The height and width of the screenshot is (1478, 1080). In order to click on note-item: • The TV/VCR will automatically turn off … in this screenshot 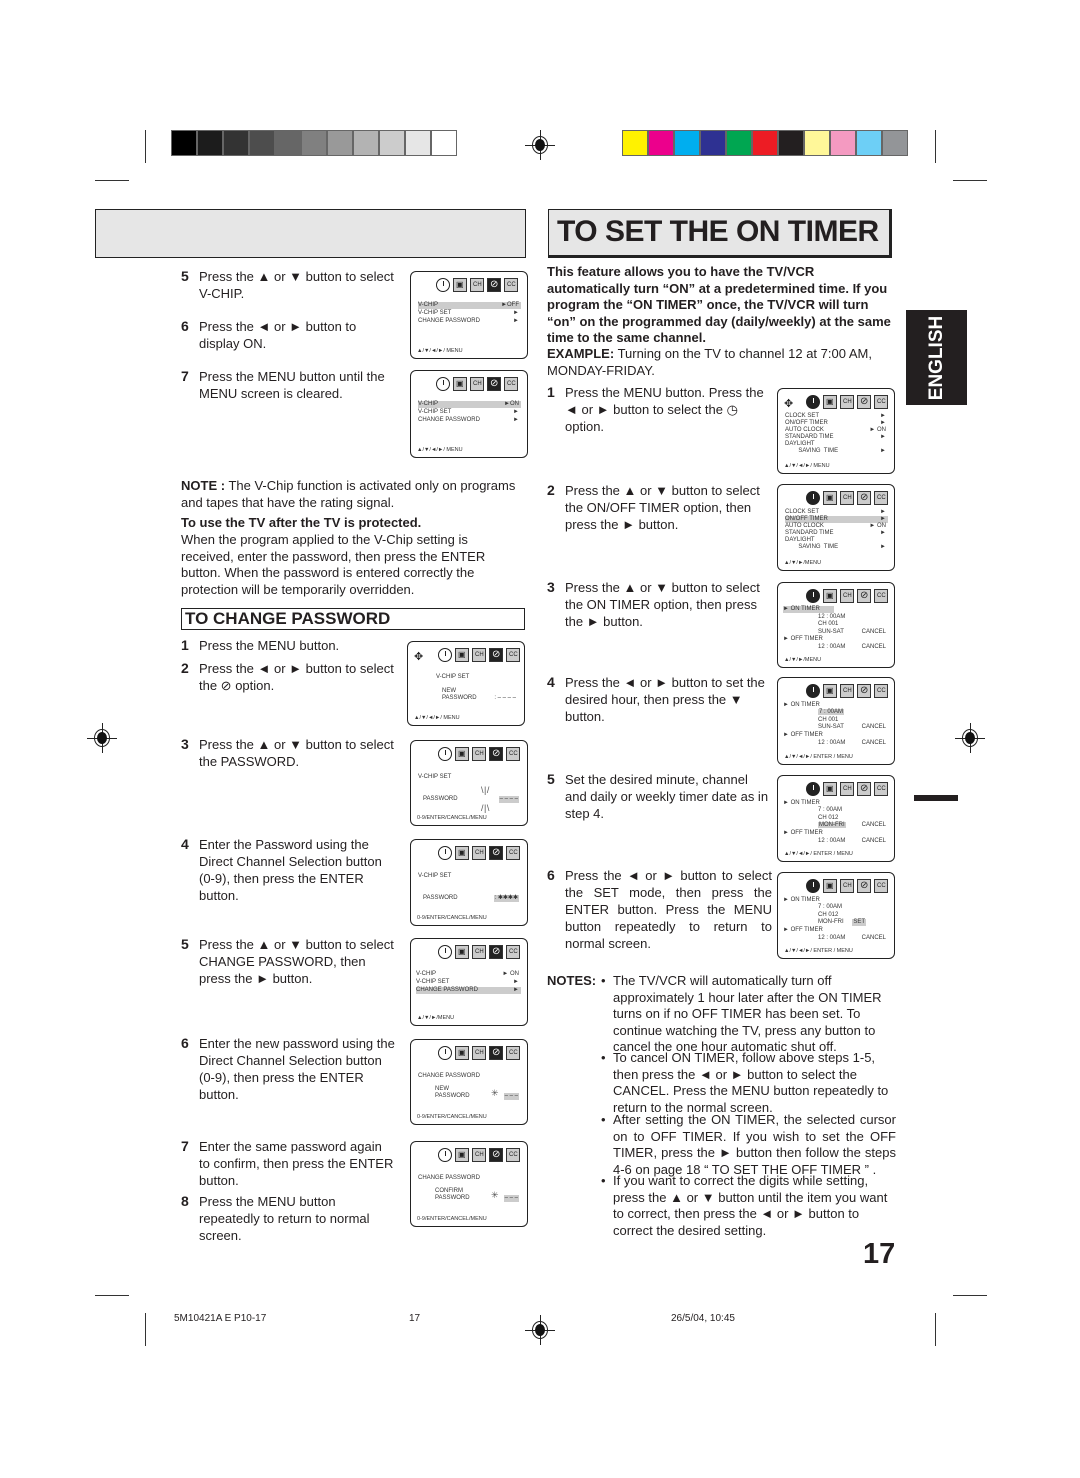, I will do `click(741, 1013)`.